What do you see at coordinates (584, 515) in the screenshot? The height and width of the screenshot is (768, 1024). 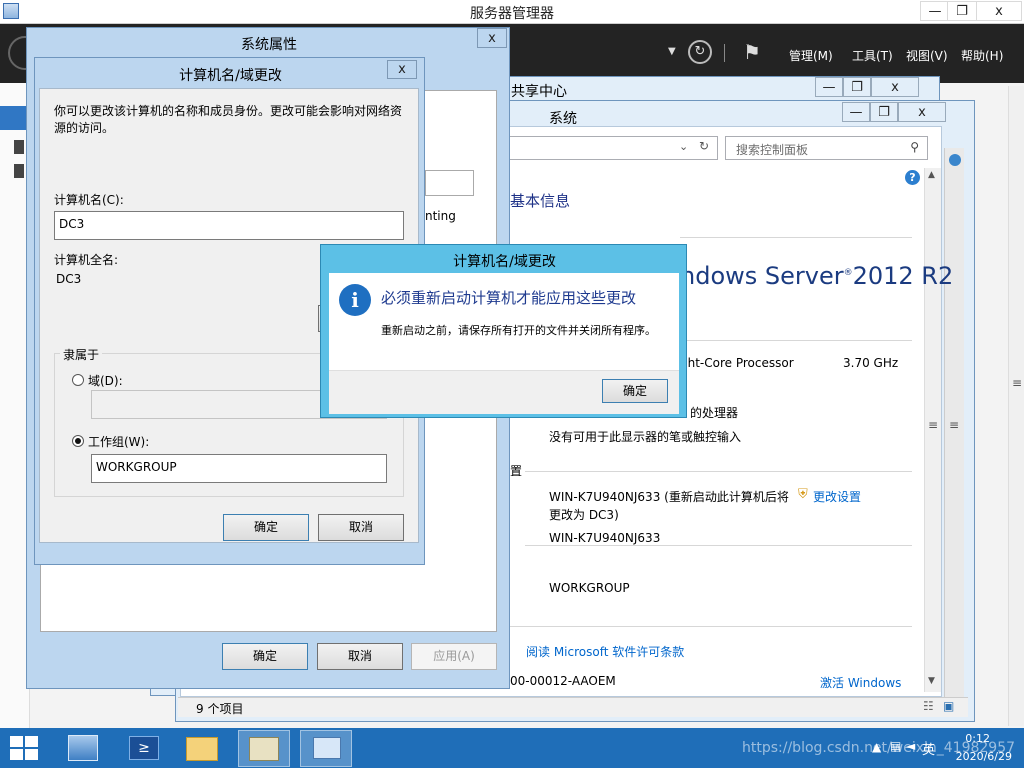 I see `computer-name-value-cont: 更改为 DC3)` at bounding box center [584, 515].